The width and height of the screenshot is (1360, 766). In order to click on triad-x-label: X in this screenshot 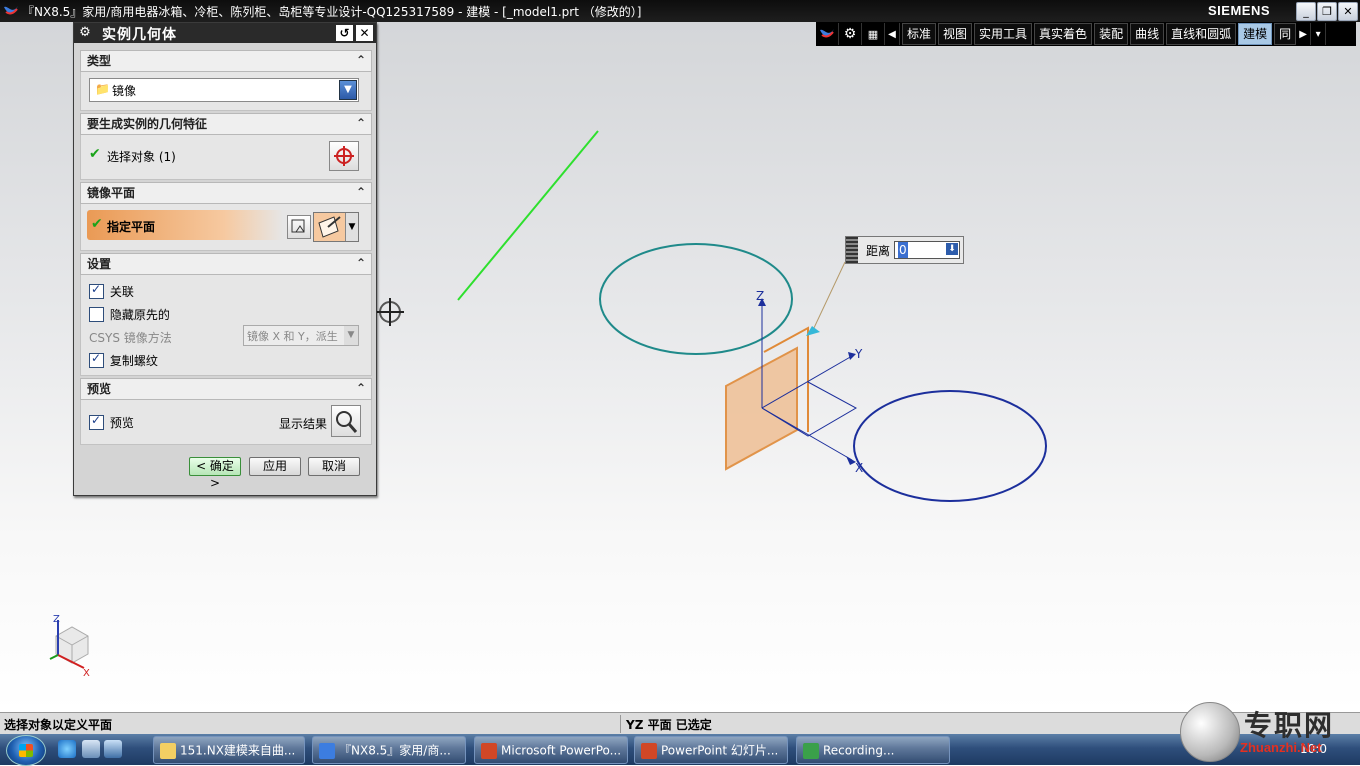, I will do `click(86, 673)`.